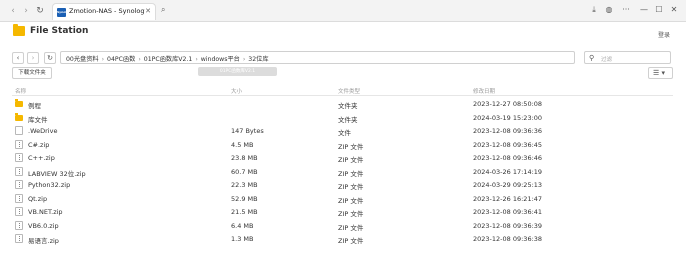  I want to click on breadcrumb-item: 32位库, so click(258, 59).